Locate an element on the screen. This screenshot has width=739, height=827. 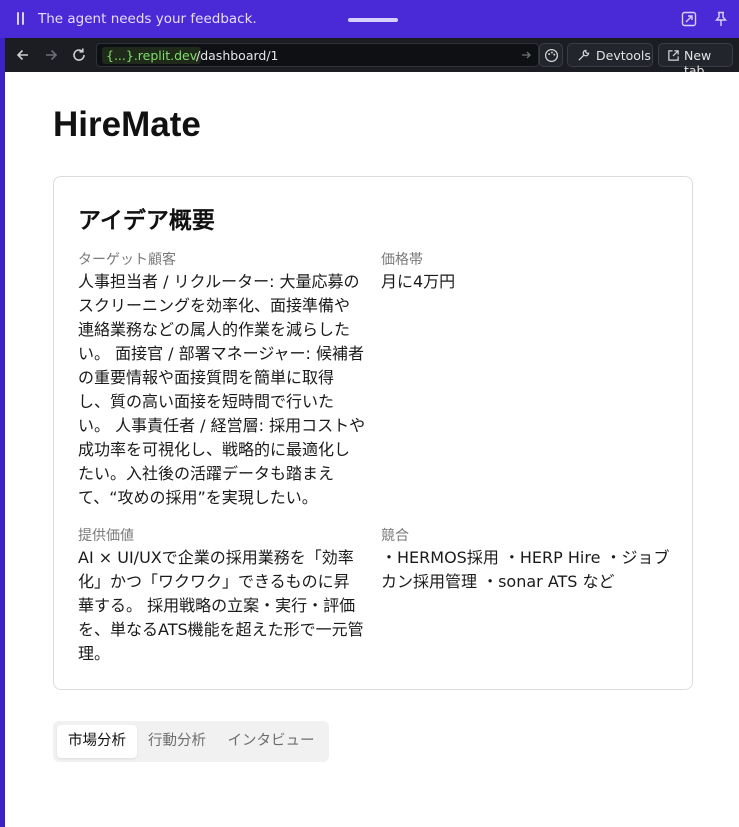
external-link-icon is located at coordinates (673, 55).